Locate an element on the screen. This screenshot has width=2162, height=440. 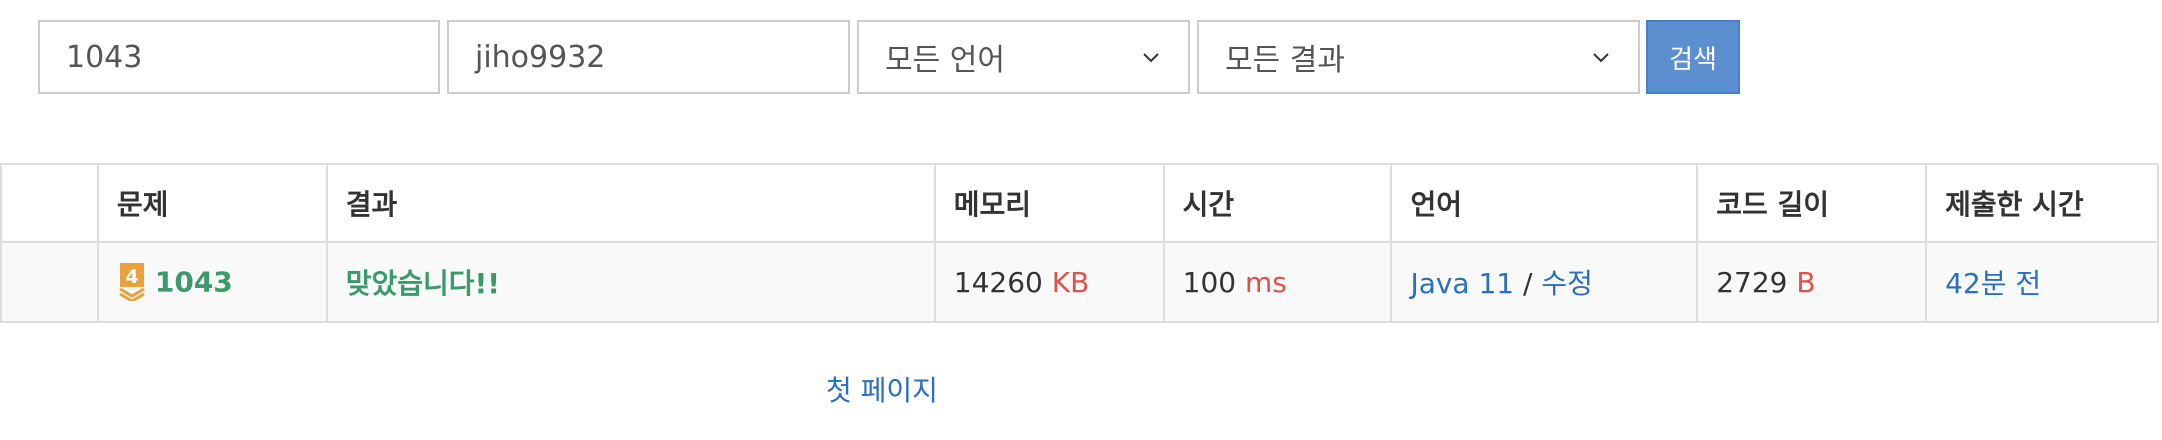
gold-tier-badge-icon: 4 is located at coordinates (132, 282).